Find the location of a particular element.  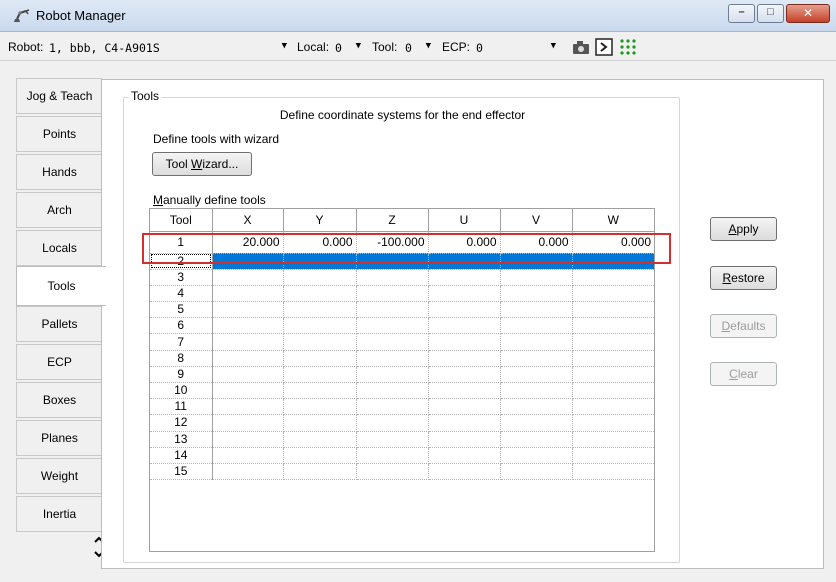

minimize-button: – is located at coordinates (741, 13).